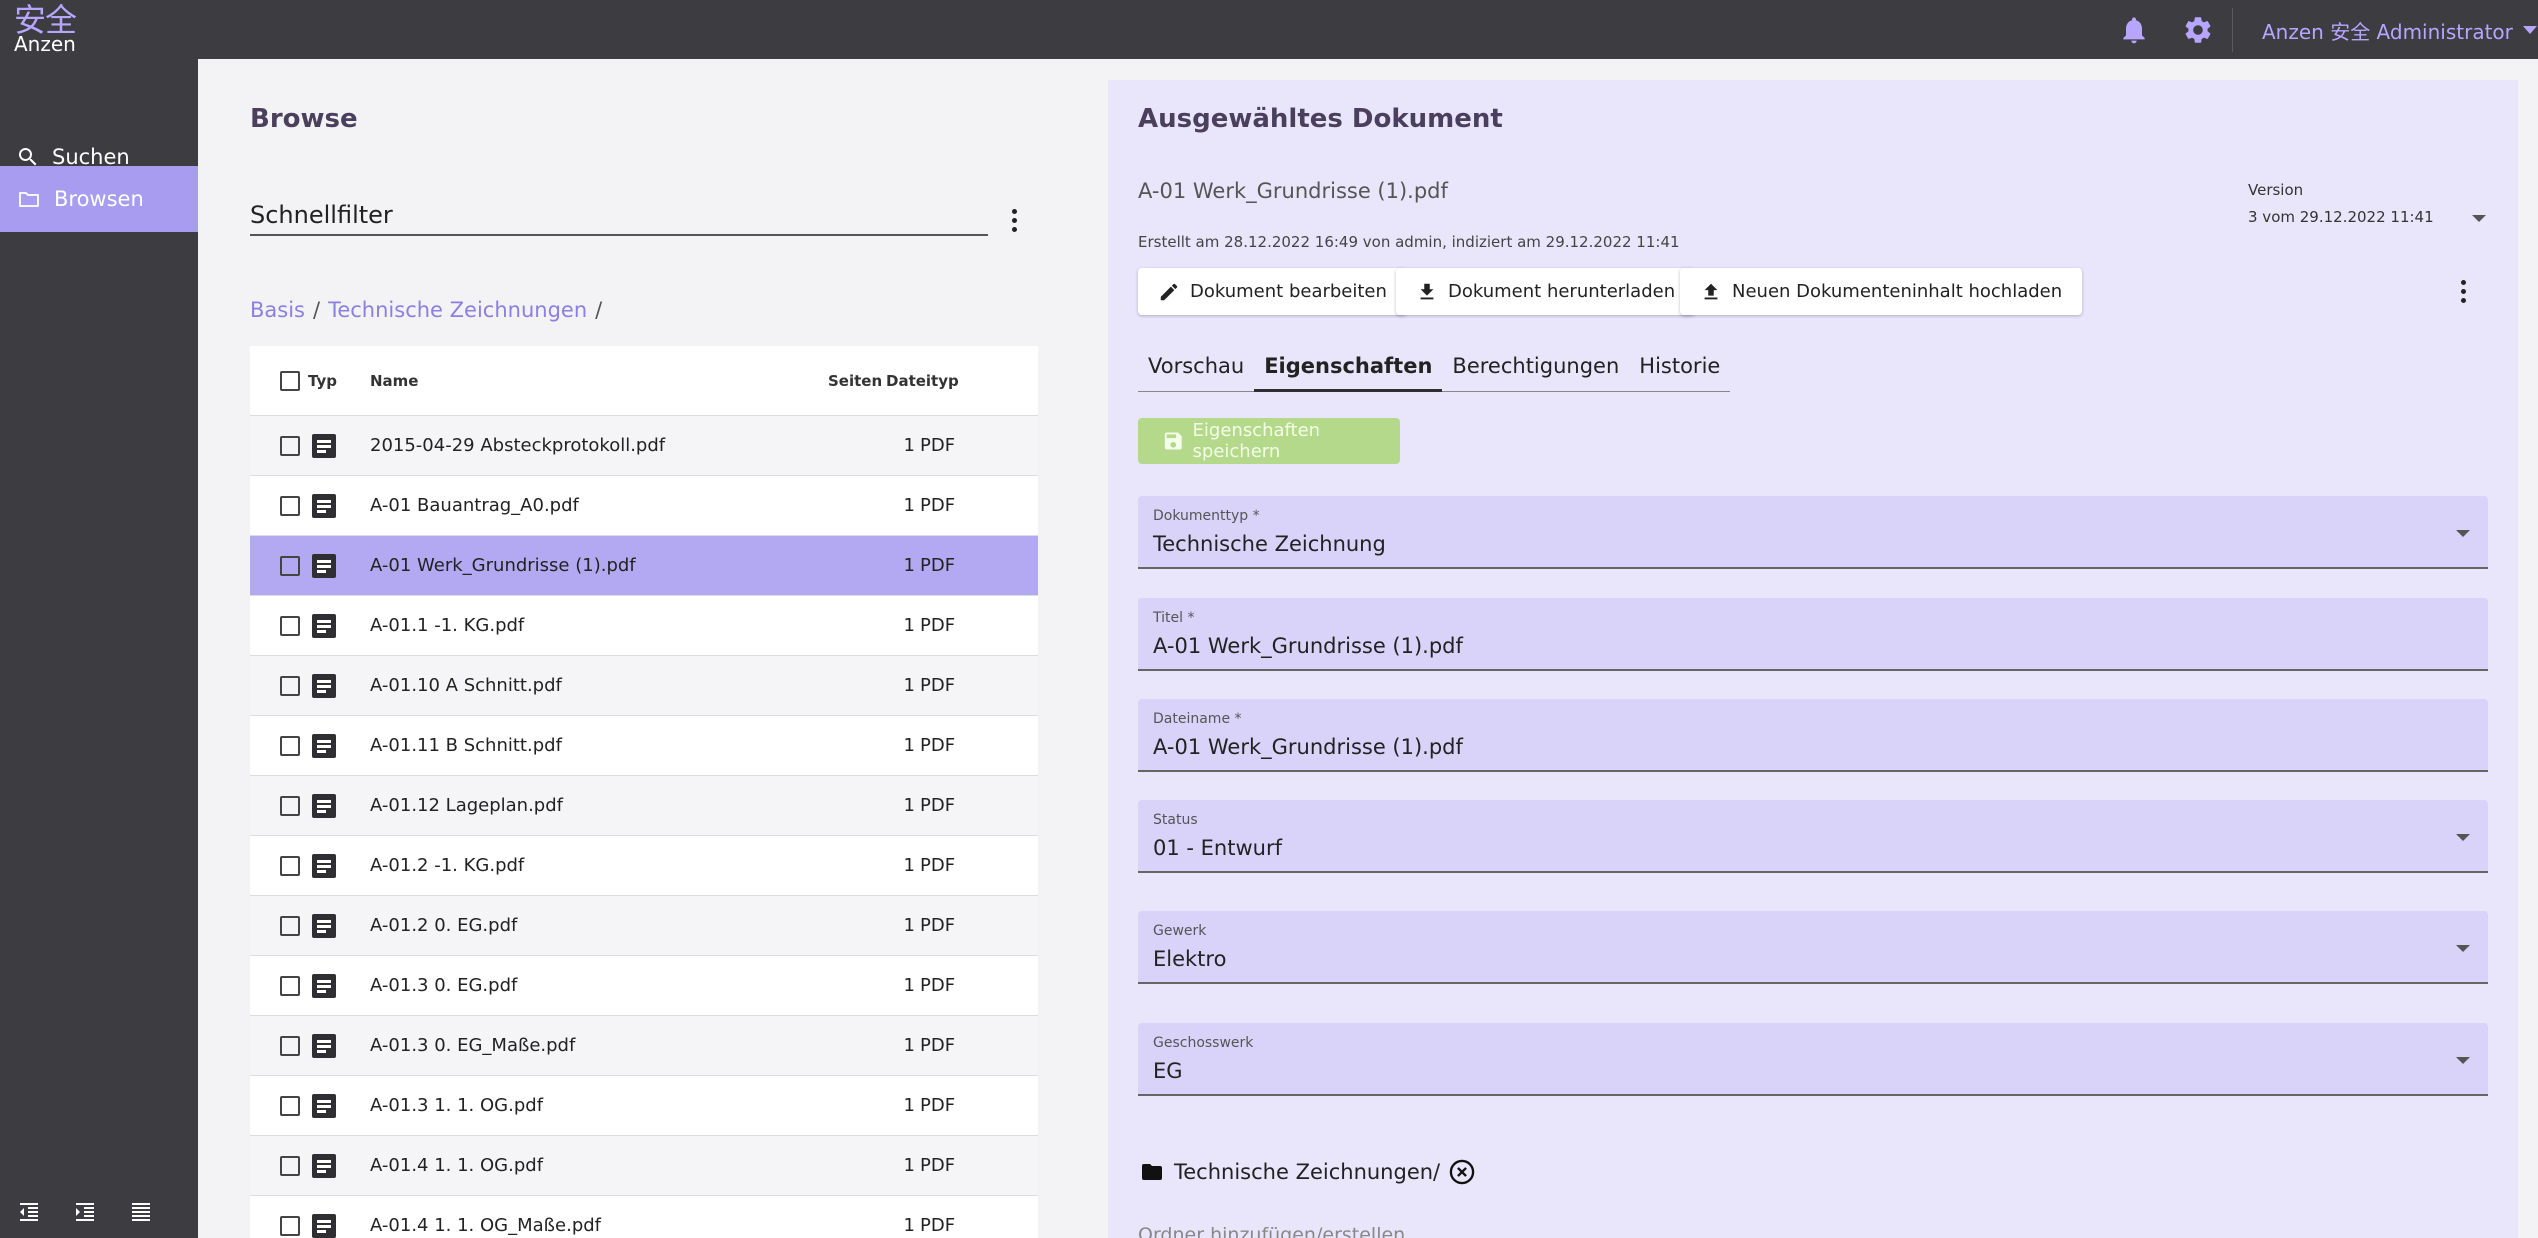 This screenshot has width=2538, height=1238. I want to click on table-row: A-01.3 1. 1. OG.pdf 1 PDF, so click(644, 1106).